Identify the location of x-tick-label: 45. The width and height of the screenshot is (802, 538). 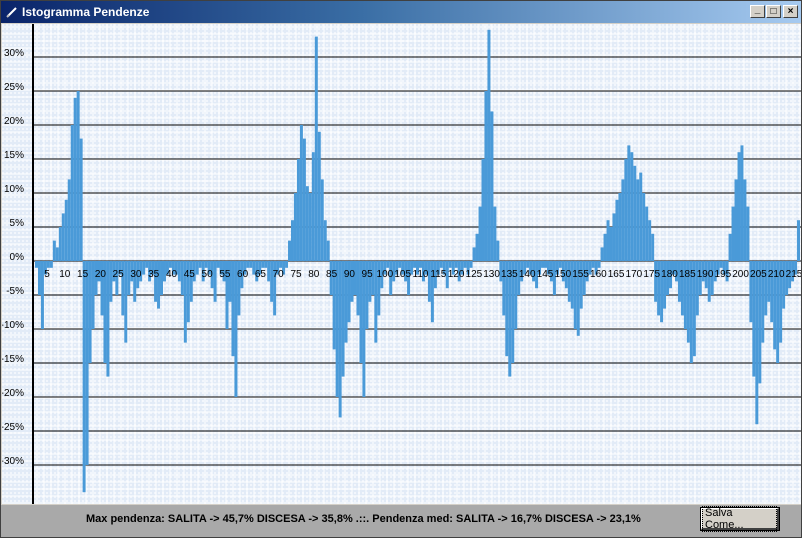
(190, 274).